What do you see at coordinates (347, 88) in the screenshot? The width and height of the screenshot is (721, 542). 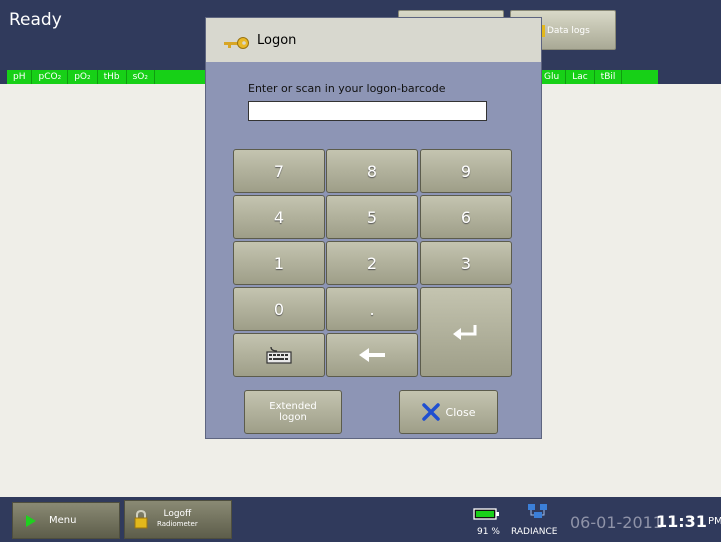 I see `logon-prompt: Enter or scan in your logon-barcode` at bounding box center [347, 88].